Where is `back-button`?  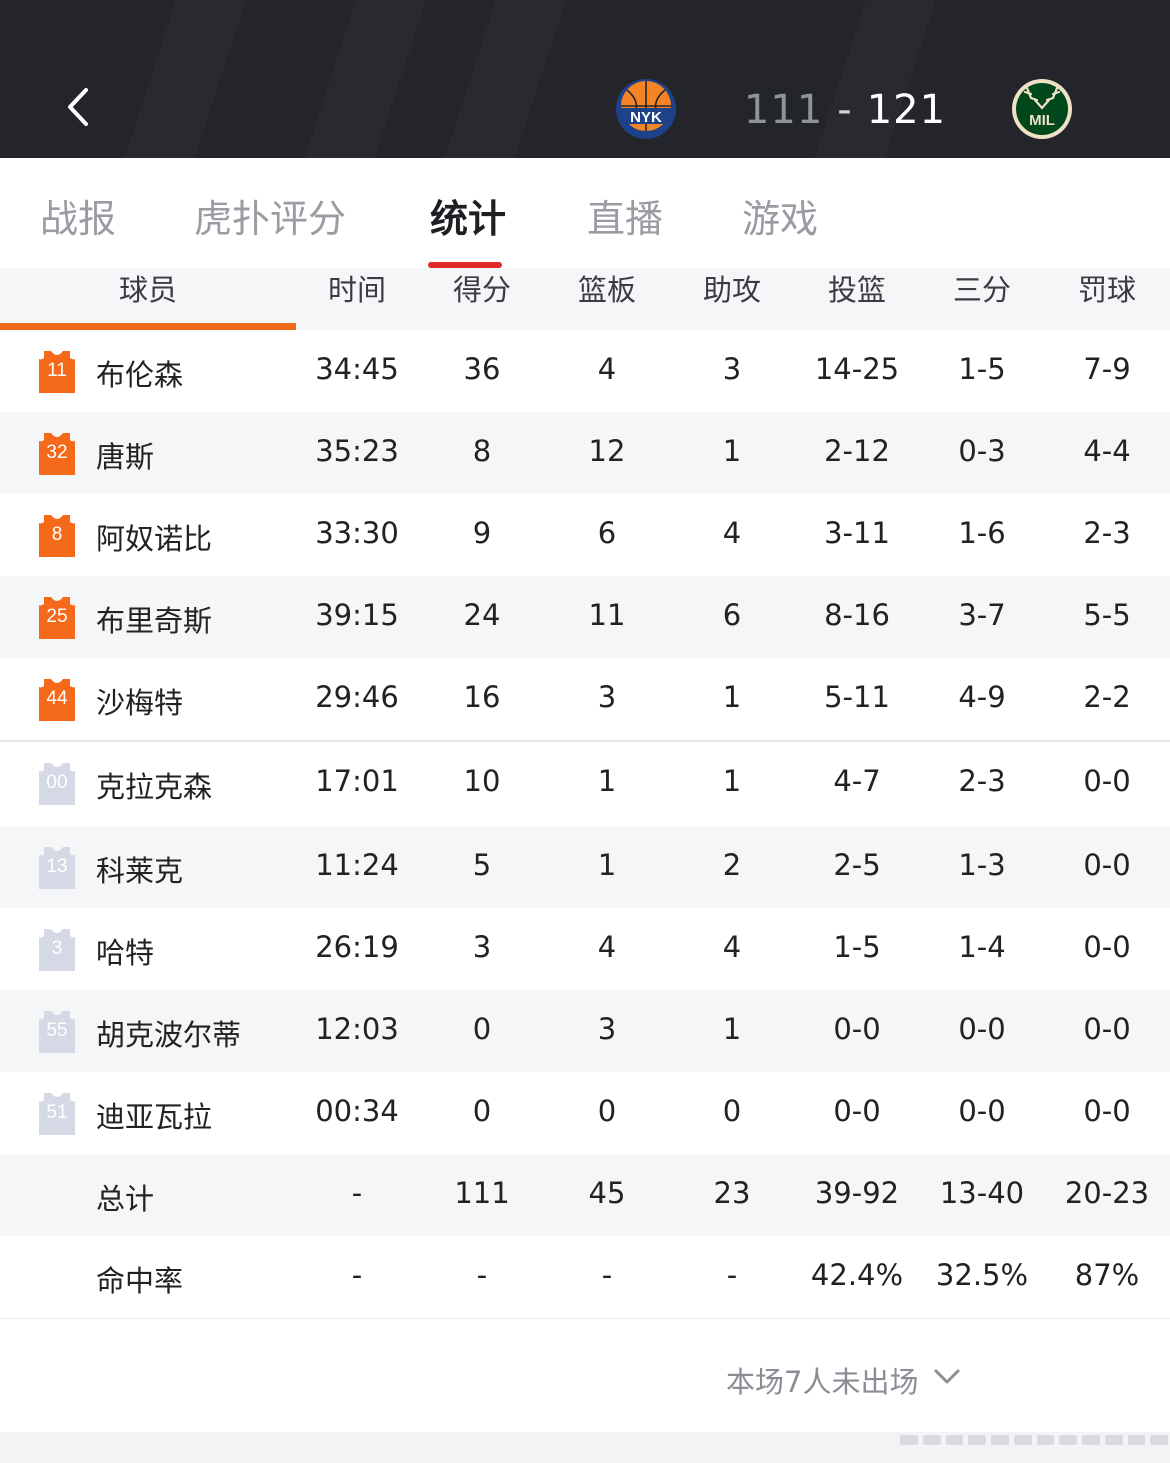 back-button is located at coordinates (80, 108).